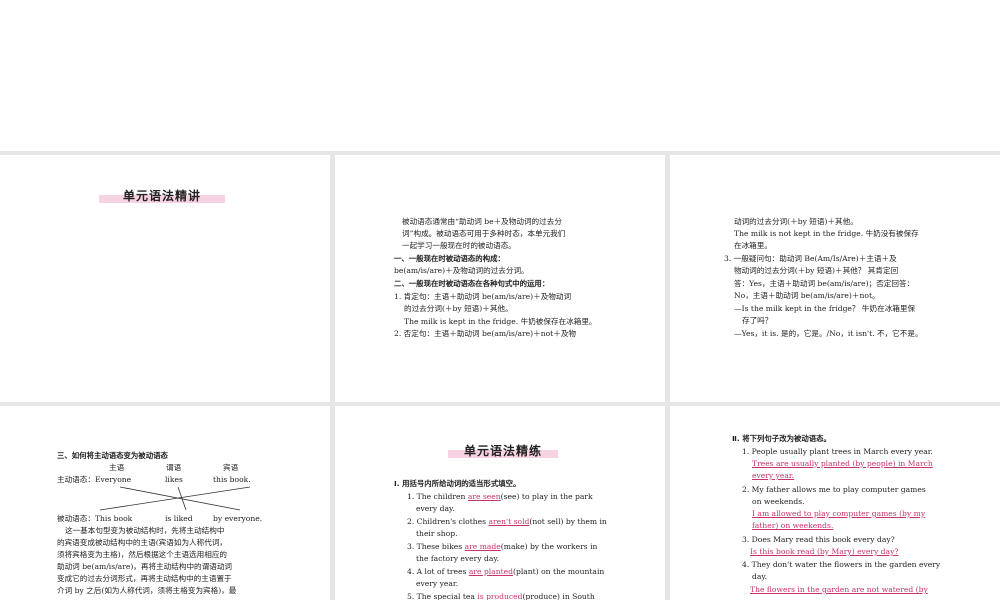  What do you see at coordinates (825, 308) in the screenshot?
I see `example-sentence: —Is the milk kept in the fridge？ 牛奶在冰箱里保` at bounding box center [825, 308].